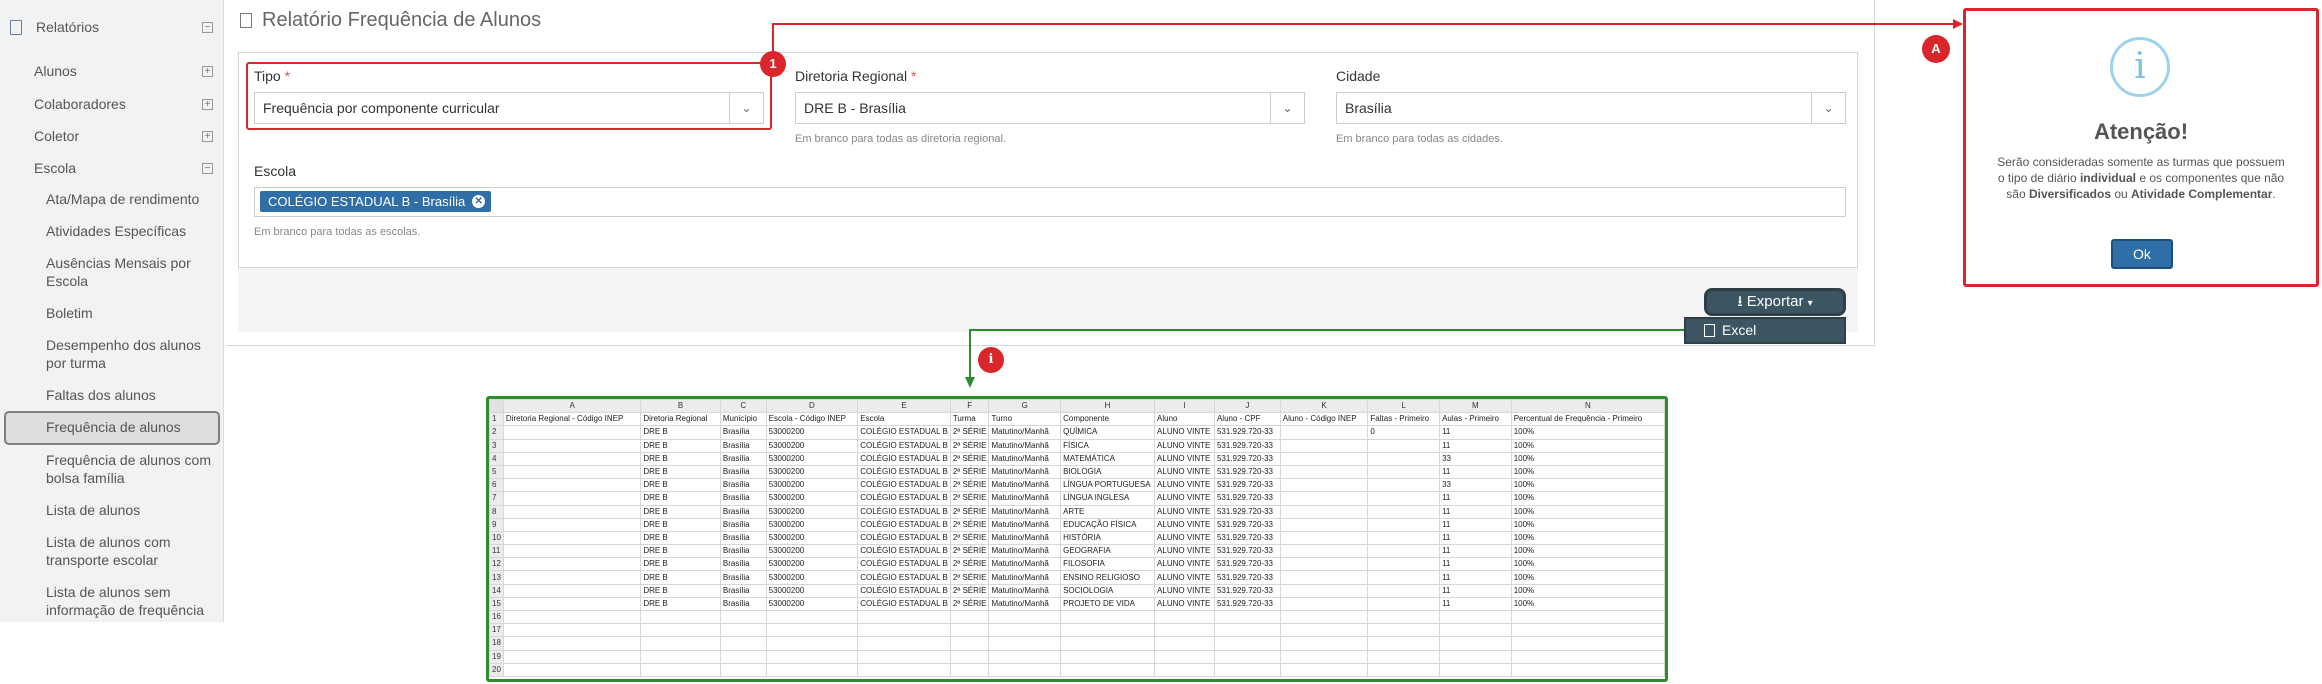  Describe the element at coordinates (496, 498) in the screenshot. I see `row-number: 7` at that location.